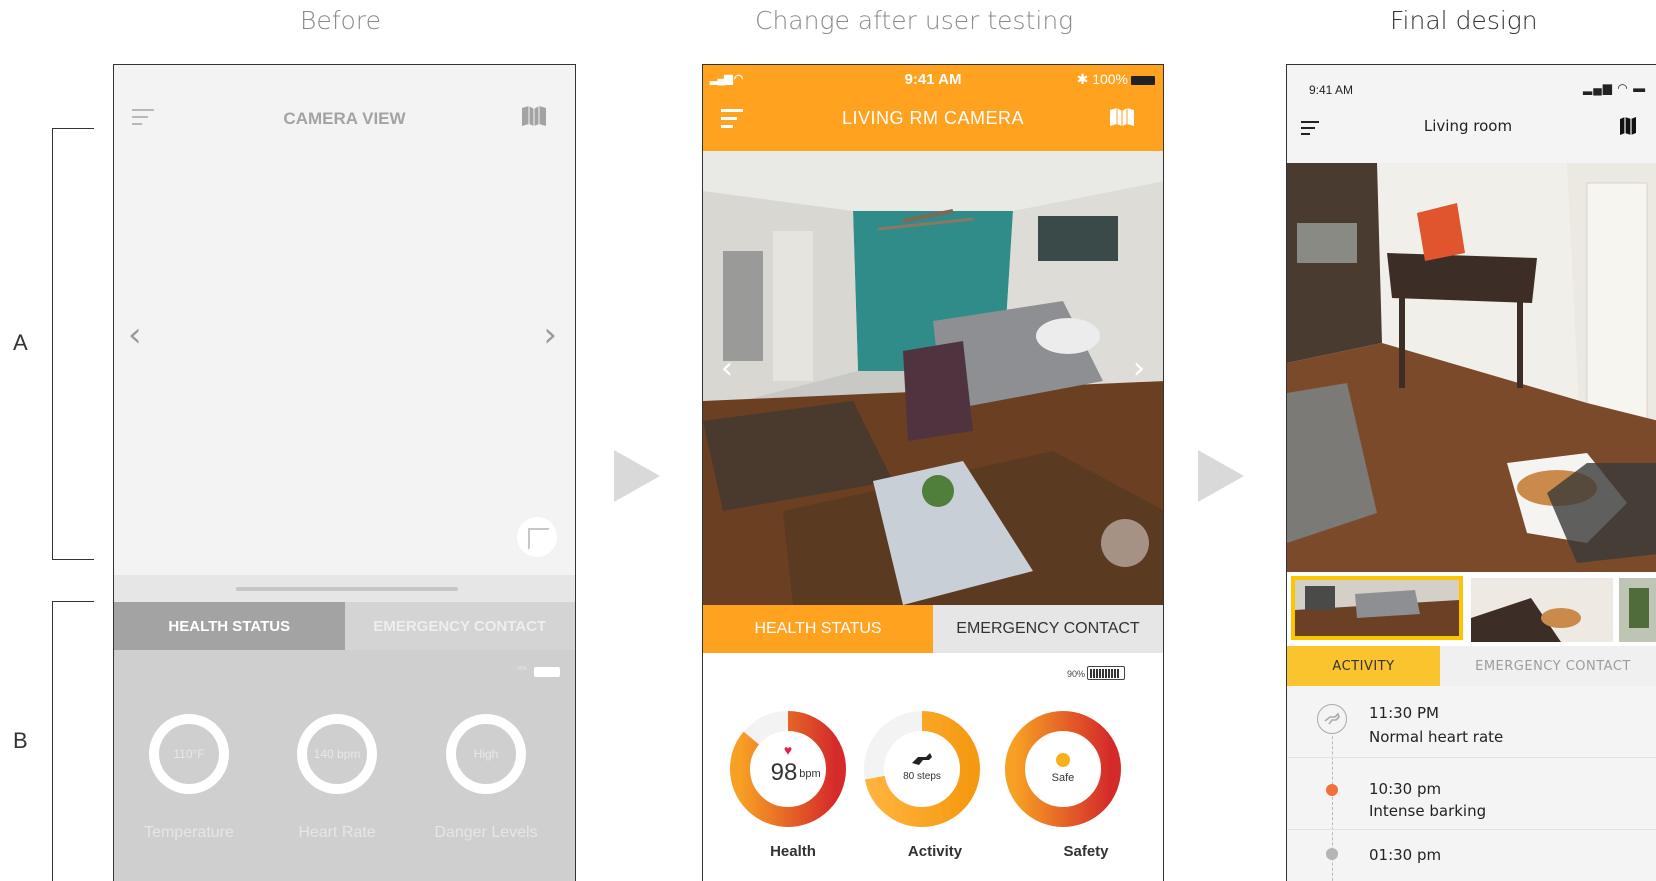  I want to click on heart-rate-gauge: 140 bpm, so click(337, 754).